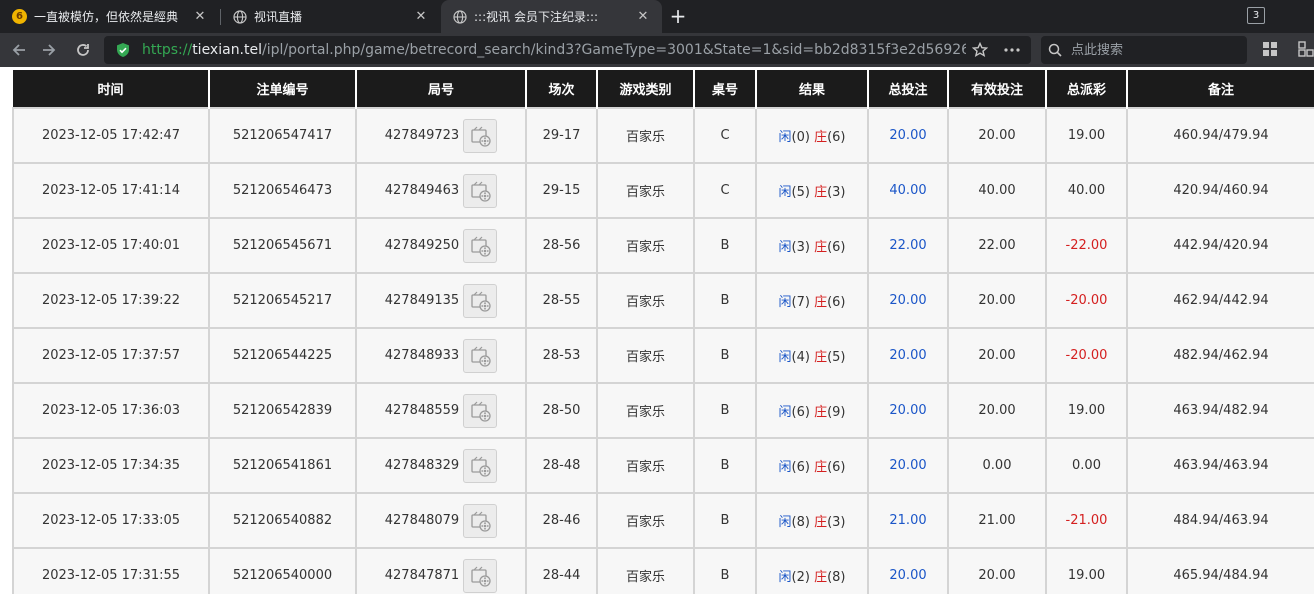 The width and height of the screenshot is (1314, 594). I want to click on tab-bet-record: :::视讯 会员下注纪录::: ✕, so click(551, 16).